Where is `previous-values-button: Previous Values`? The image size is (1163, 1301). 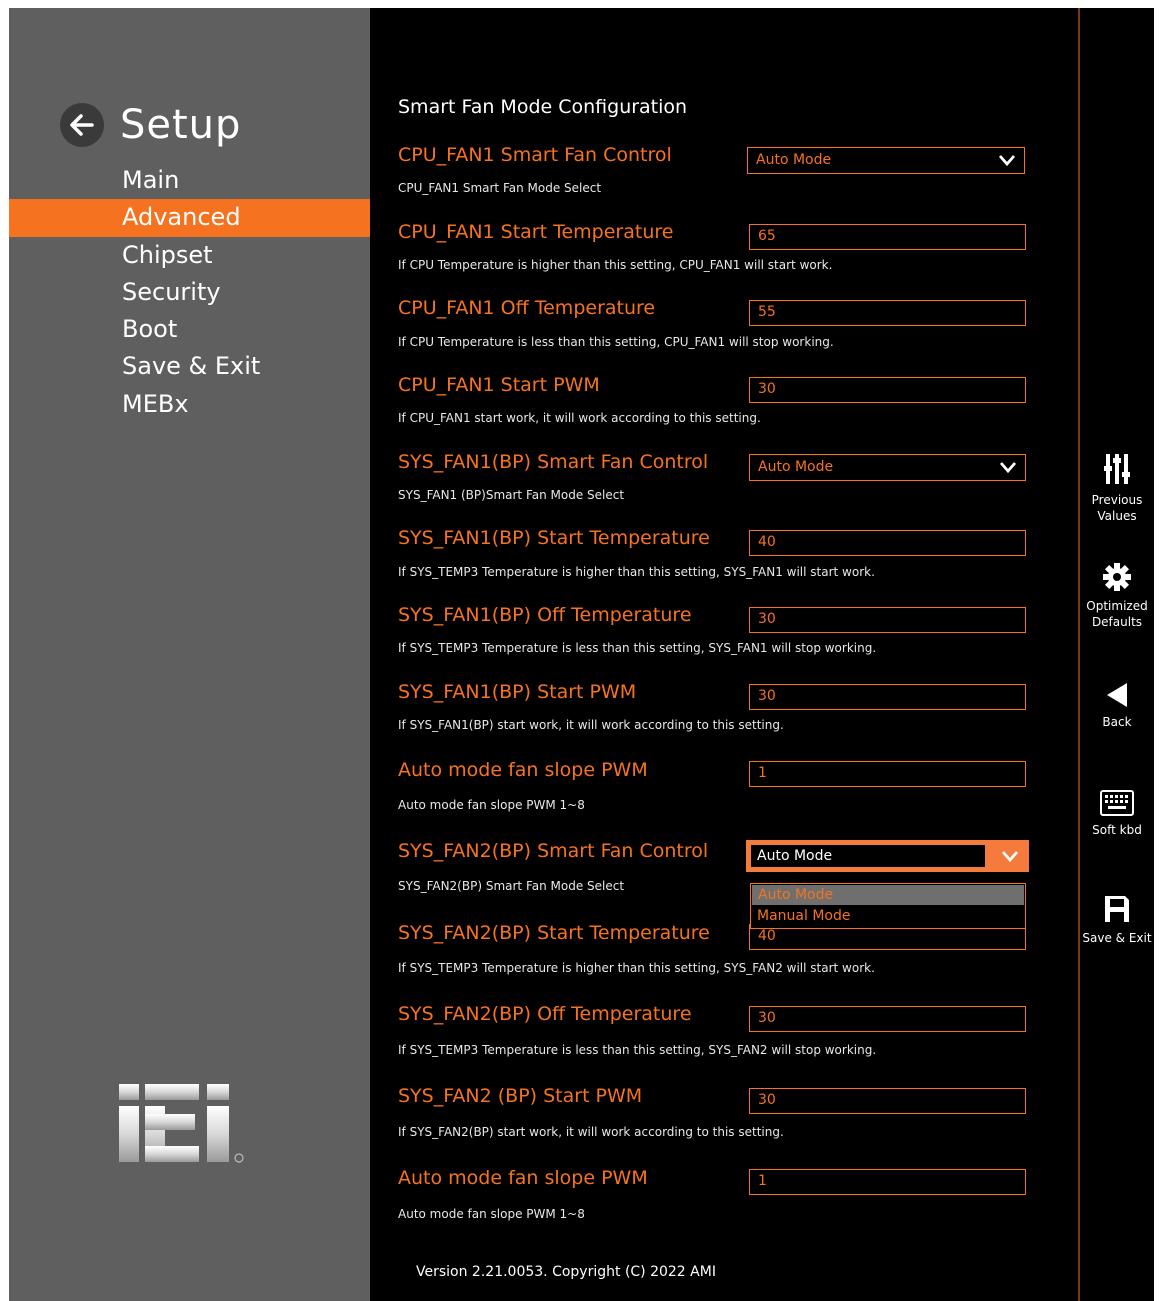
previous-values-button: Previous Values is located at coordinates (1117, 488).